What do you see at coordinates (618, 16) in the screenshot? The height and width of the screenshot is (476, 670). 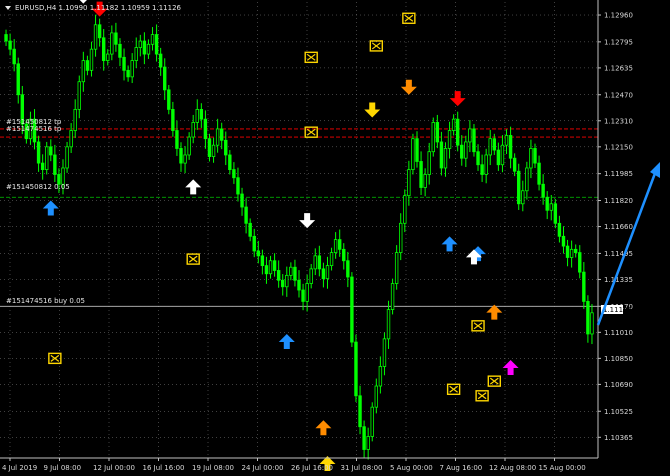 I see `price-tick-label: 1.12960` at bounding box center [618, 16].